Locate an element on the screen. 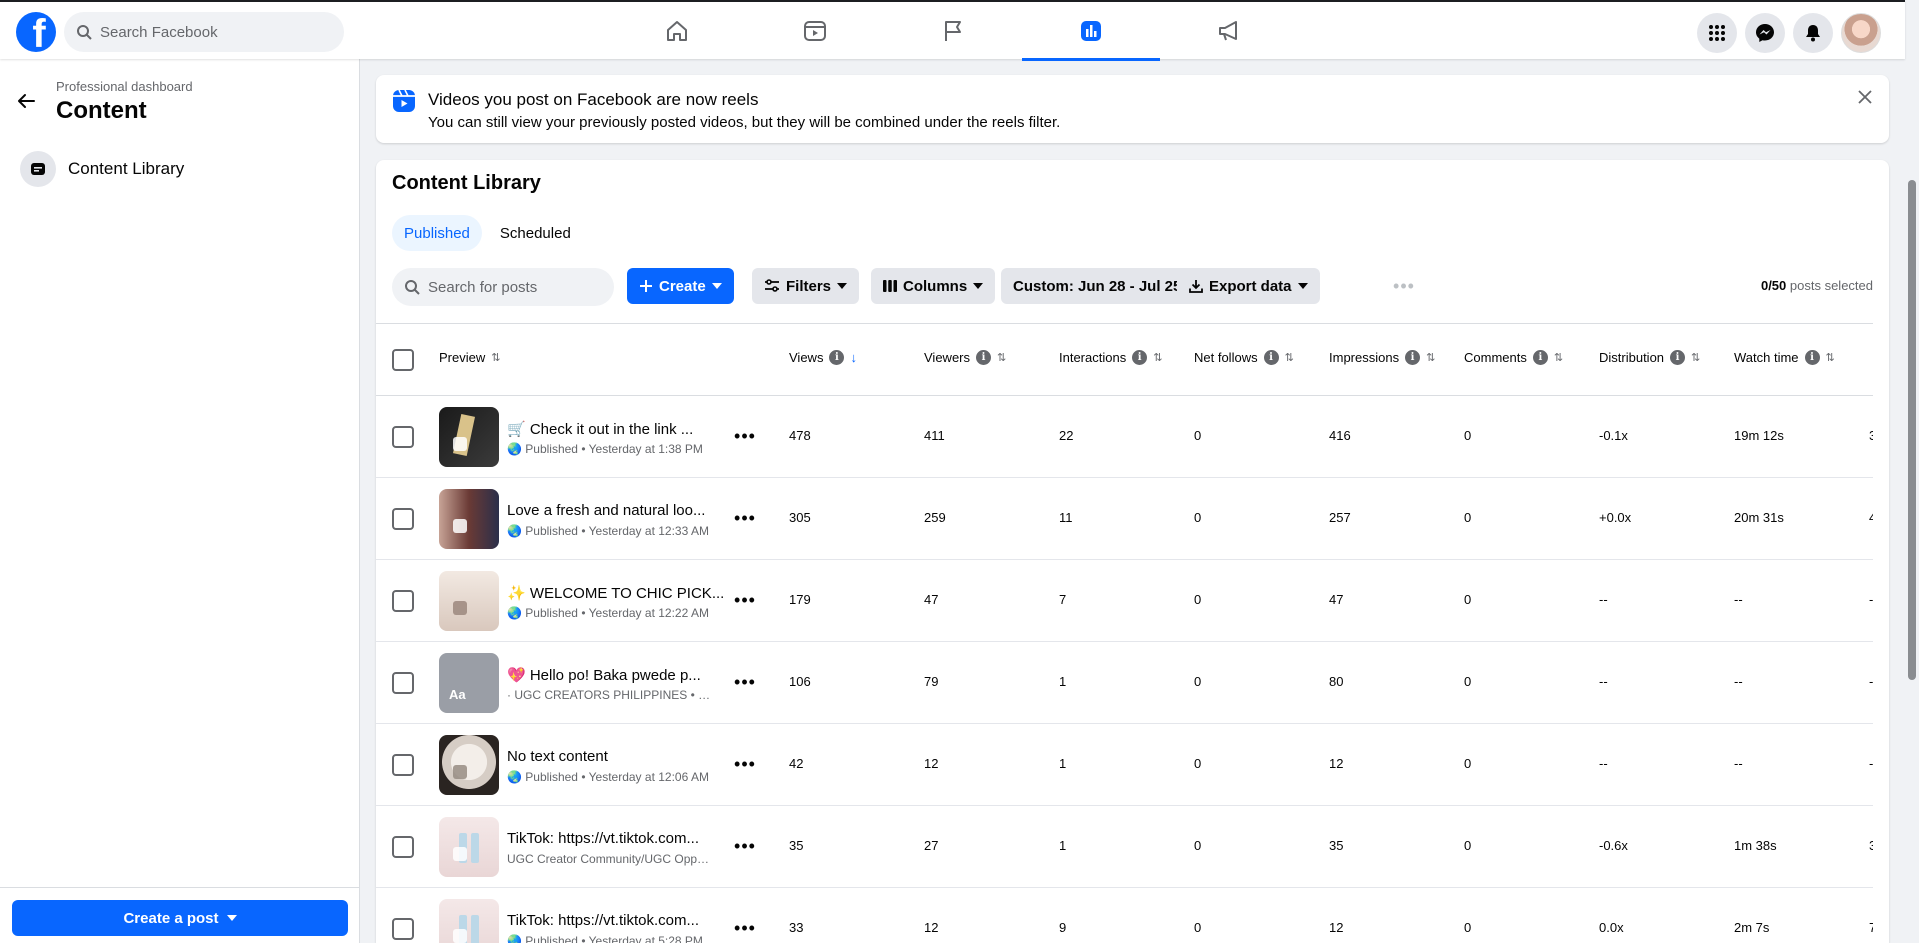 Image resolution: width=1919 pixels, height=943 pixels. cell-extra: - is located at coordinates (1871, 599).